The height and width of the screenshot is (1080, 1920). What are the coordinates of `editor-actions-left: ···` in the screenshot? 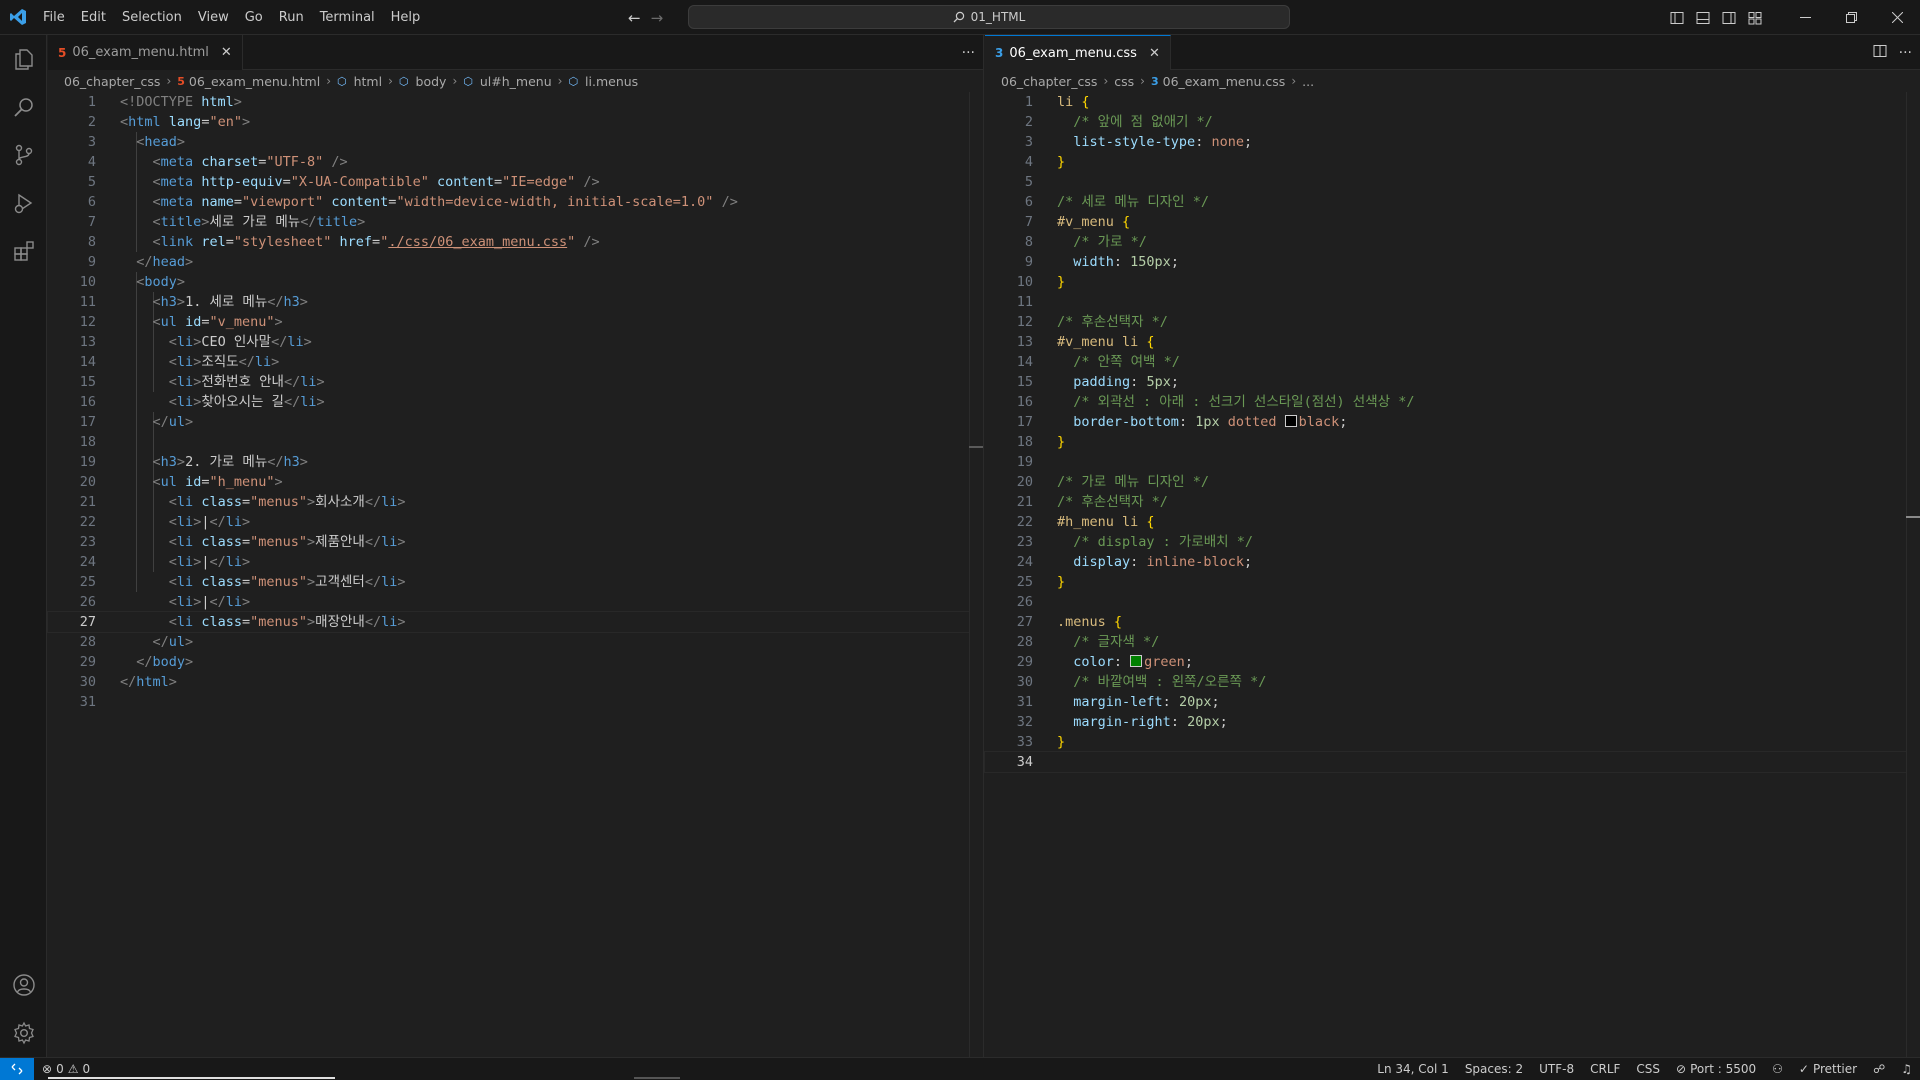 It's located at (968, 52).